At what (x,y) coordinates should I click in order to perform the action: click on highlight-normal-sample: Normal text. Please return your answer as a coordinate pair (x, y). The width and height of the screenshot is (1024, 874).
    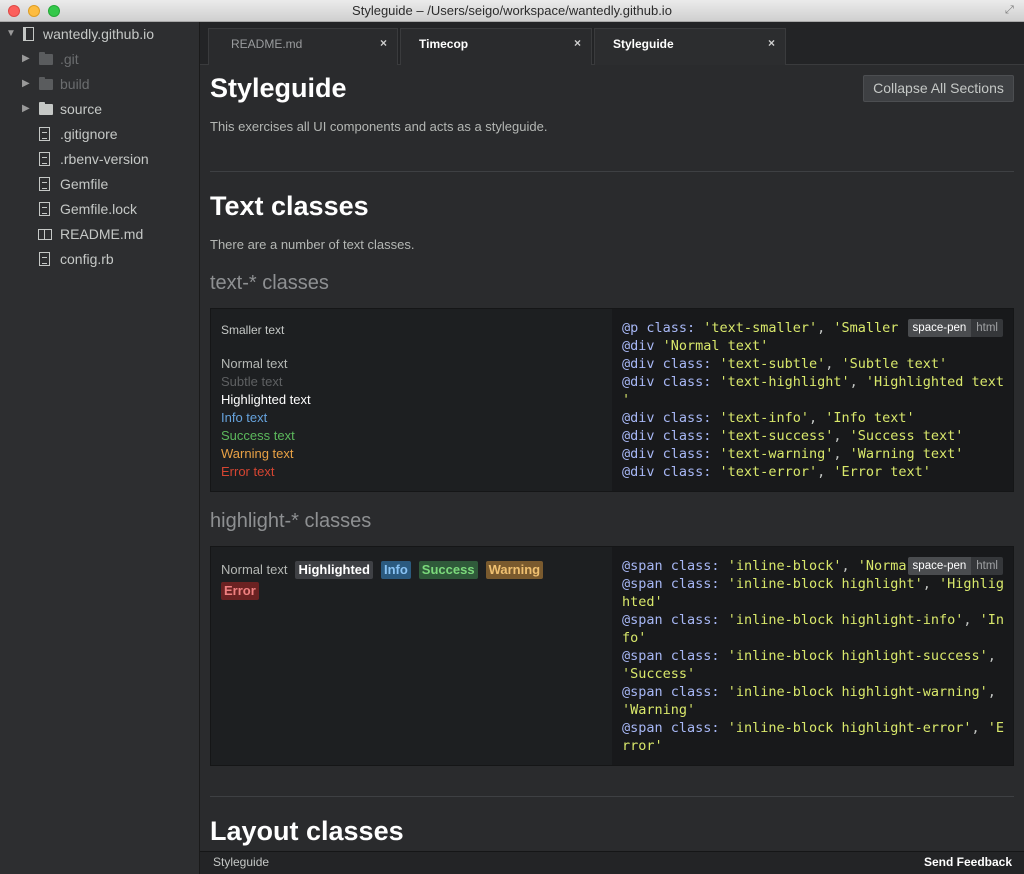
    Looking at the image, I should click on (254, 569).